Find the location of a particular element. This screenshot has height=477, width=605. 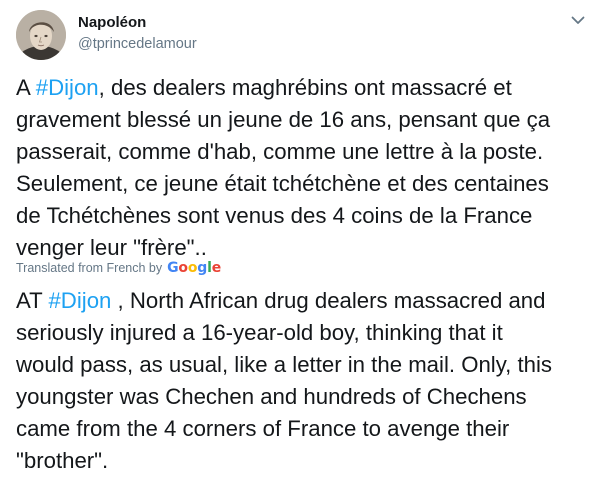

author-handle: @tprincedelamour is located at coordinates (137, 44).